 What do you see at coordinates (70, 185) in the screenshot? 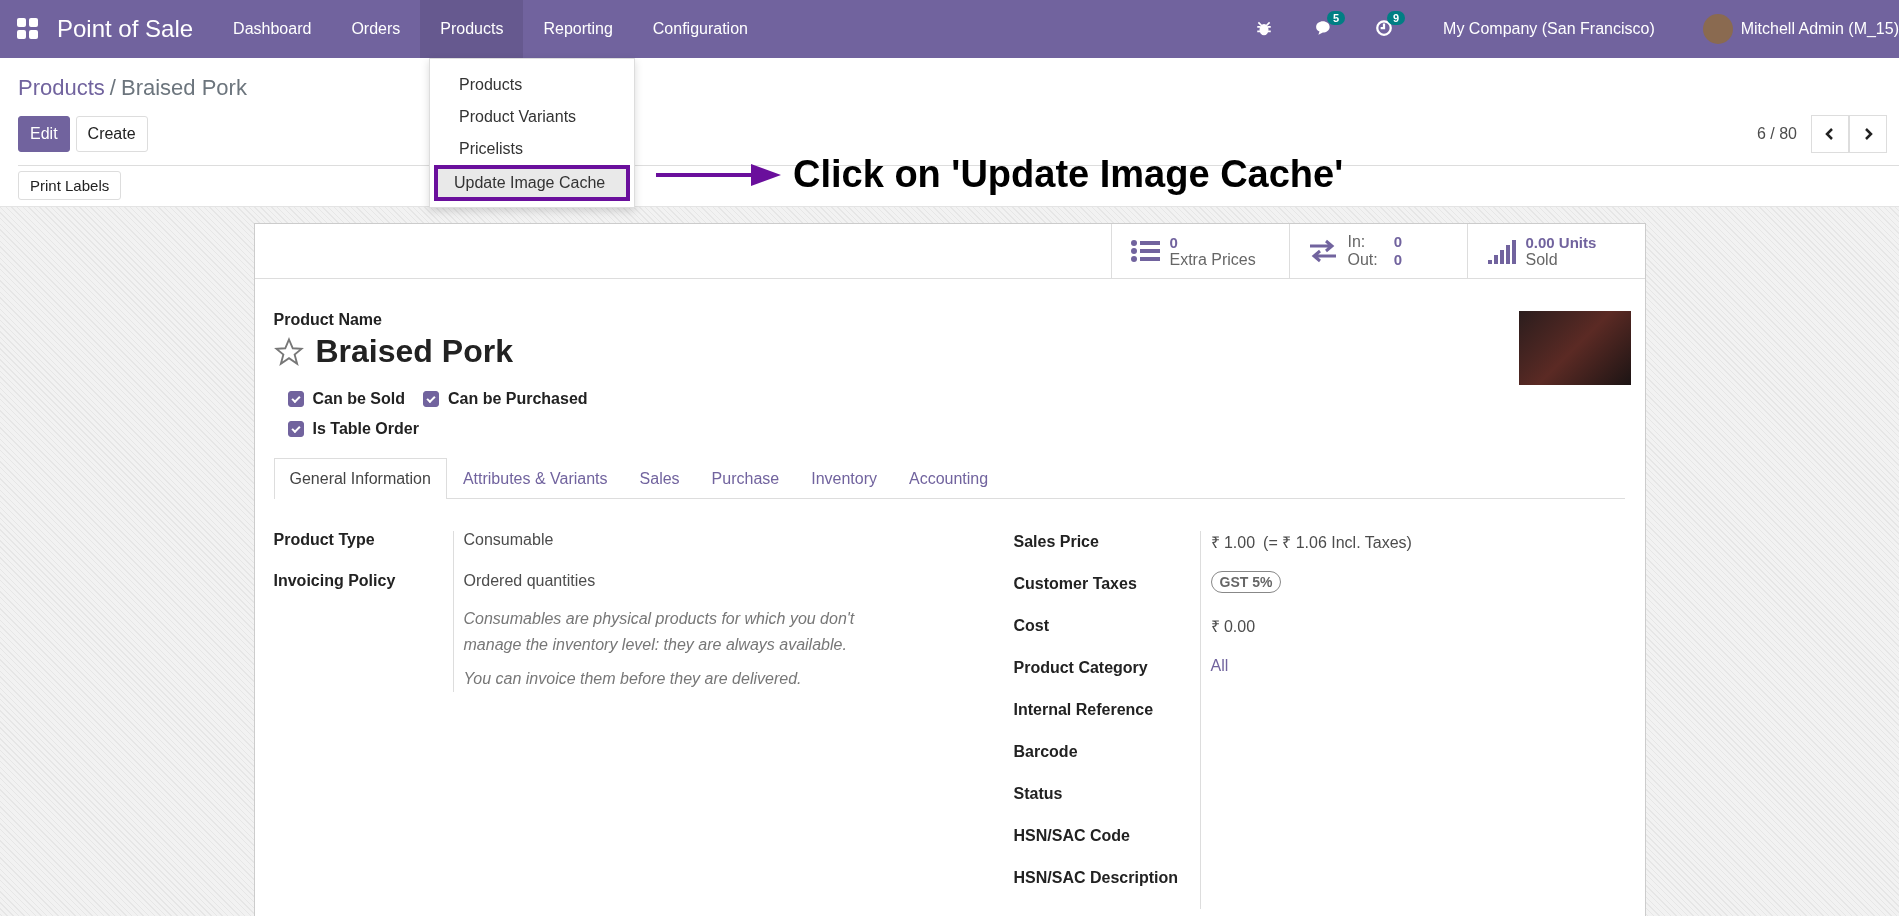
I see `print-labels-button: Print Labels` at bounding box center [70, 185].